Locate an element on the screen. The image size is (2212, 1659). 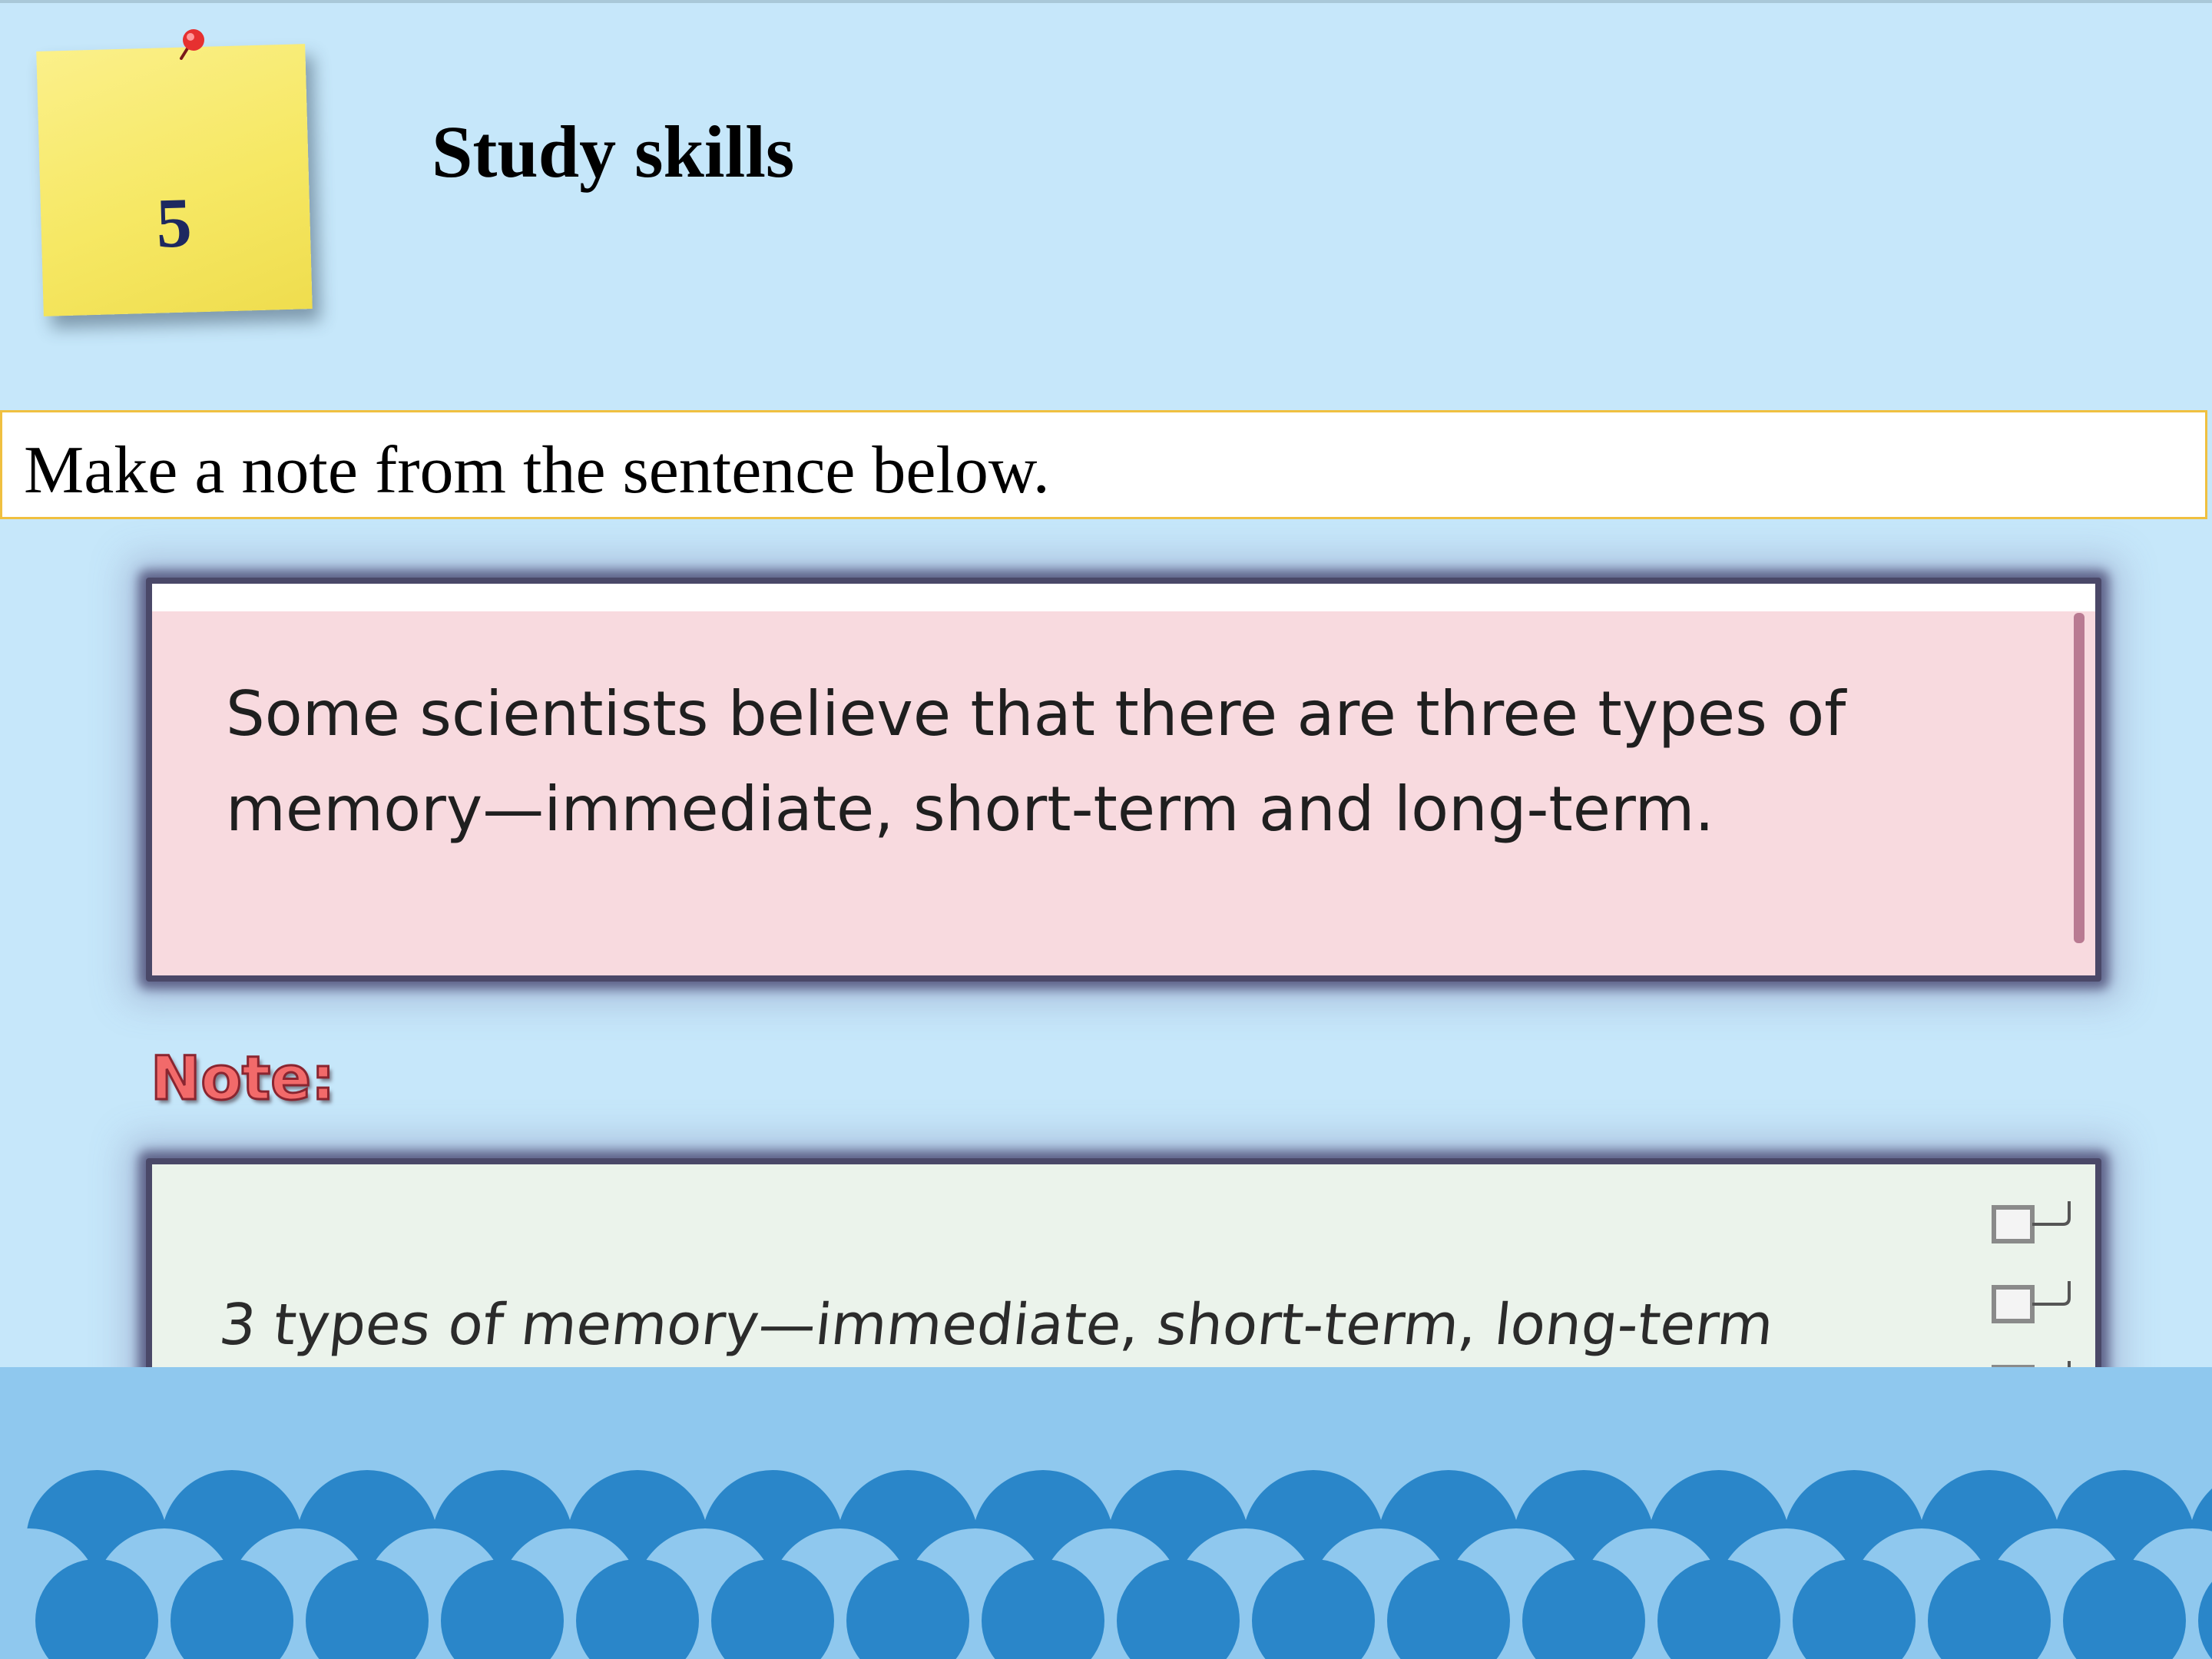
top-rule is located at coordinates (1106, 2).